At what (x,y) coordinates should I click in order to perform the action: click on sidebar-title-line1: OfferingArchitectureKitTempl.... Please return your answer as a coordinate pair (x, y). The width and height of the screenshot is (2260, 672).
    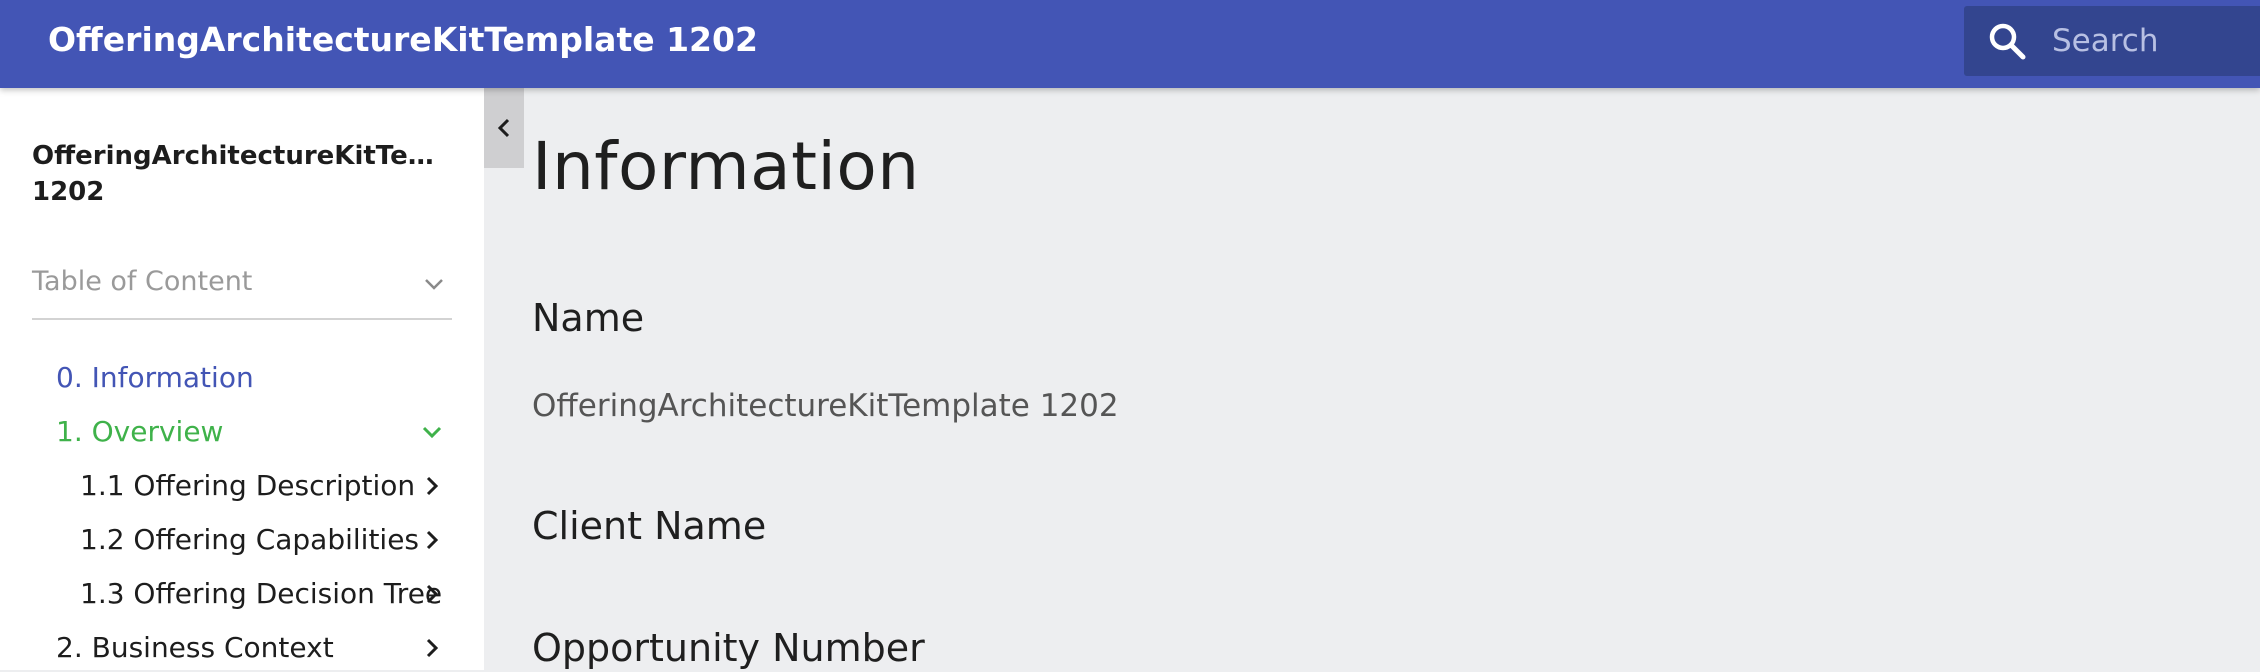
    Looking at the image, I should click on (243, 156).